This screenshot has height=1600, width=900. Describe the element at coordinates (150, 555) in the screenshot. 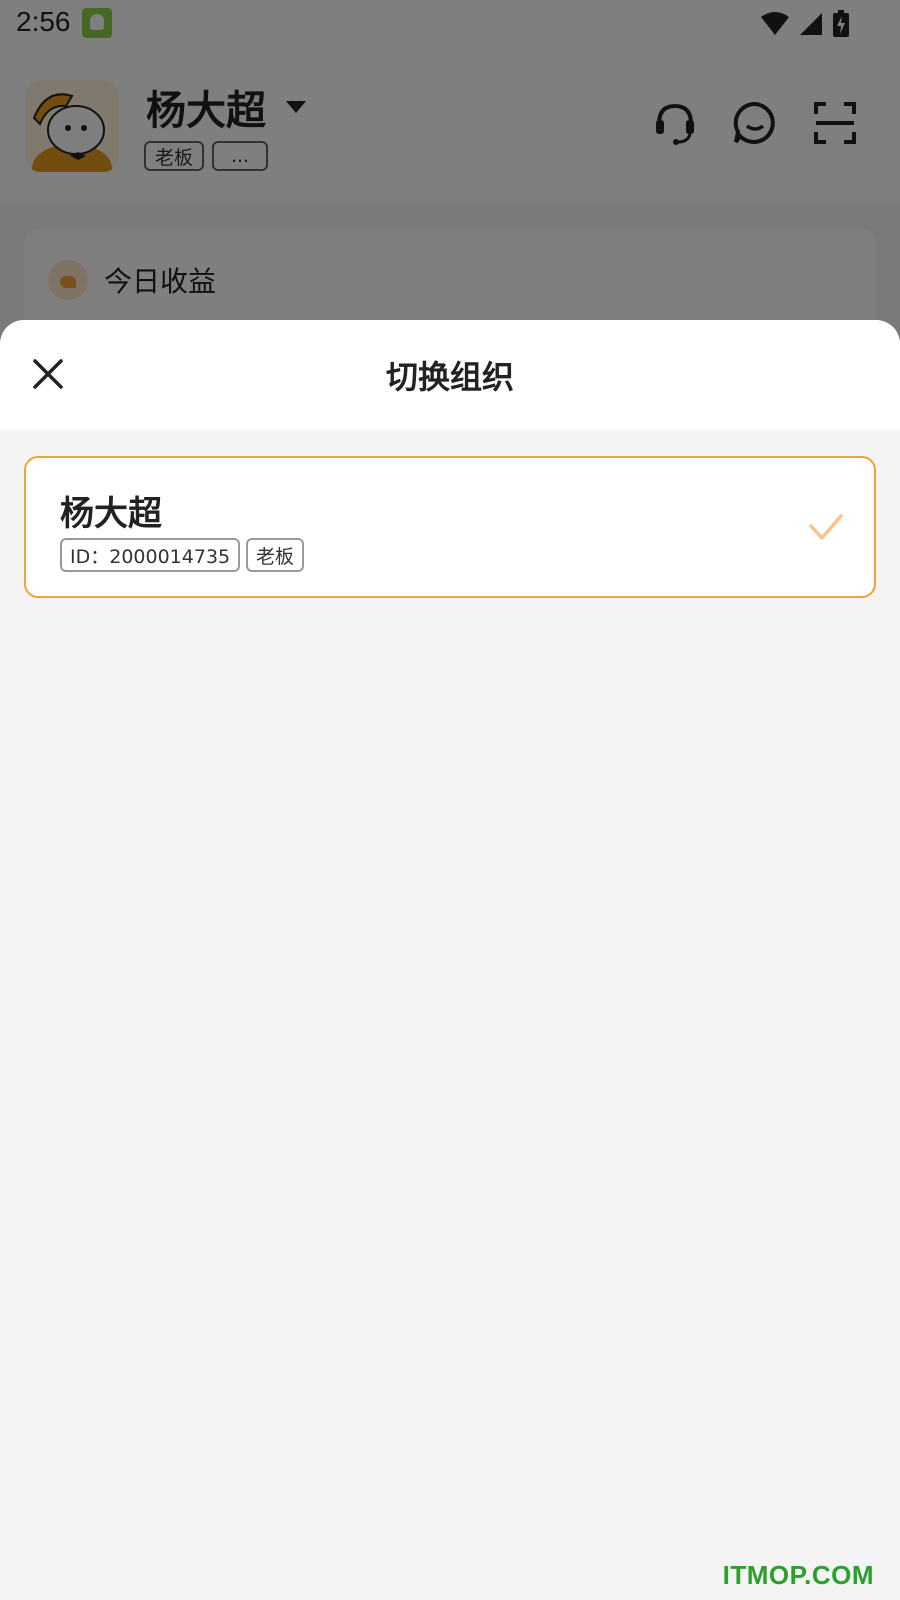

I see `org-id-tag: ID：2000014735` at that location.